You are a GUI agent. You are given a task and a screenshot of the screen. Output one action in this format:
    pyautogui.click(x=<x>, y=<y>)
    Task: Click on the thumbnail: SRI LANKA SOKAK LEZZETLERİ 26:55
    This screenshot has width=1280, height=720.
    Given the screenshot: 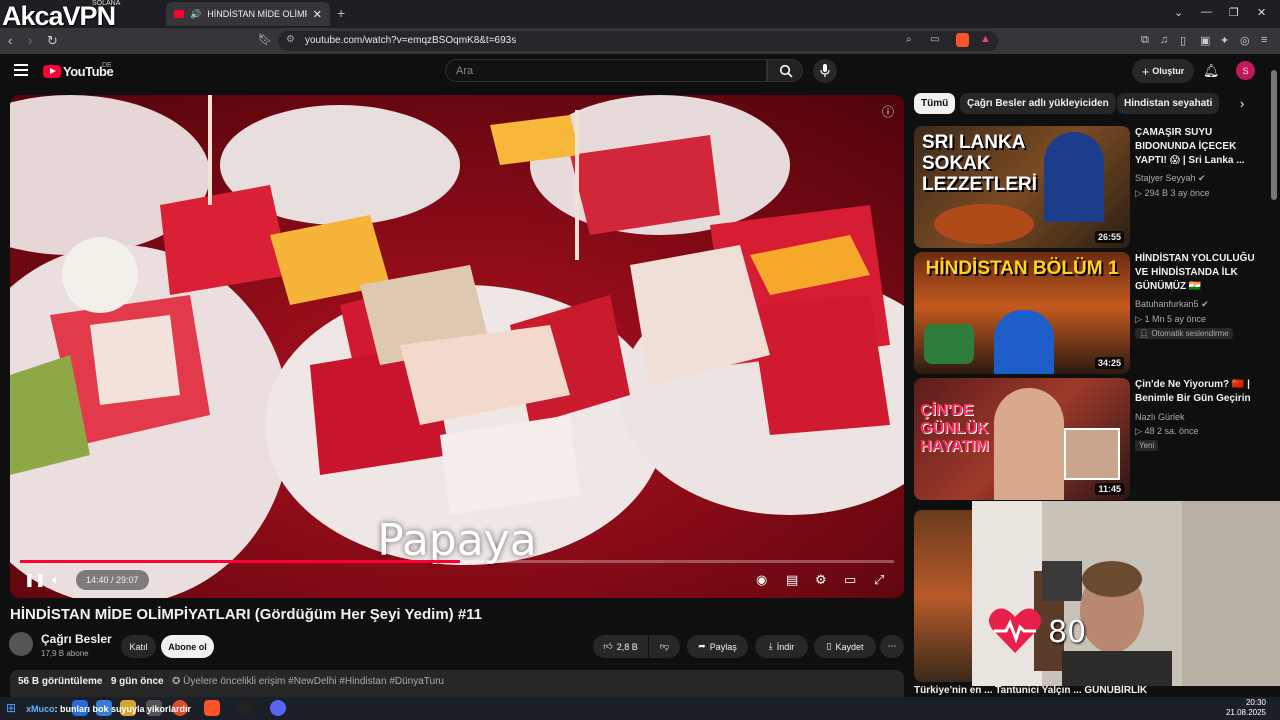 What is the action you would take?
    pyautogui.click(x=1022, y=187)
    